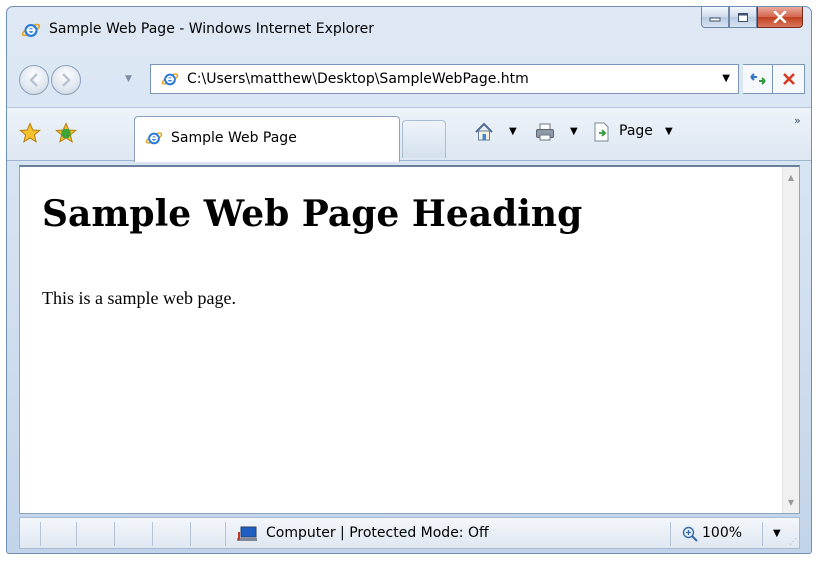 The height and width of the screenshot is (561, 819). I want to click on maximize-button, so click(743, 17).